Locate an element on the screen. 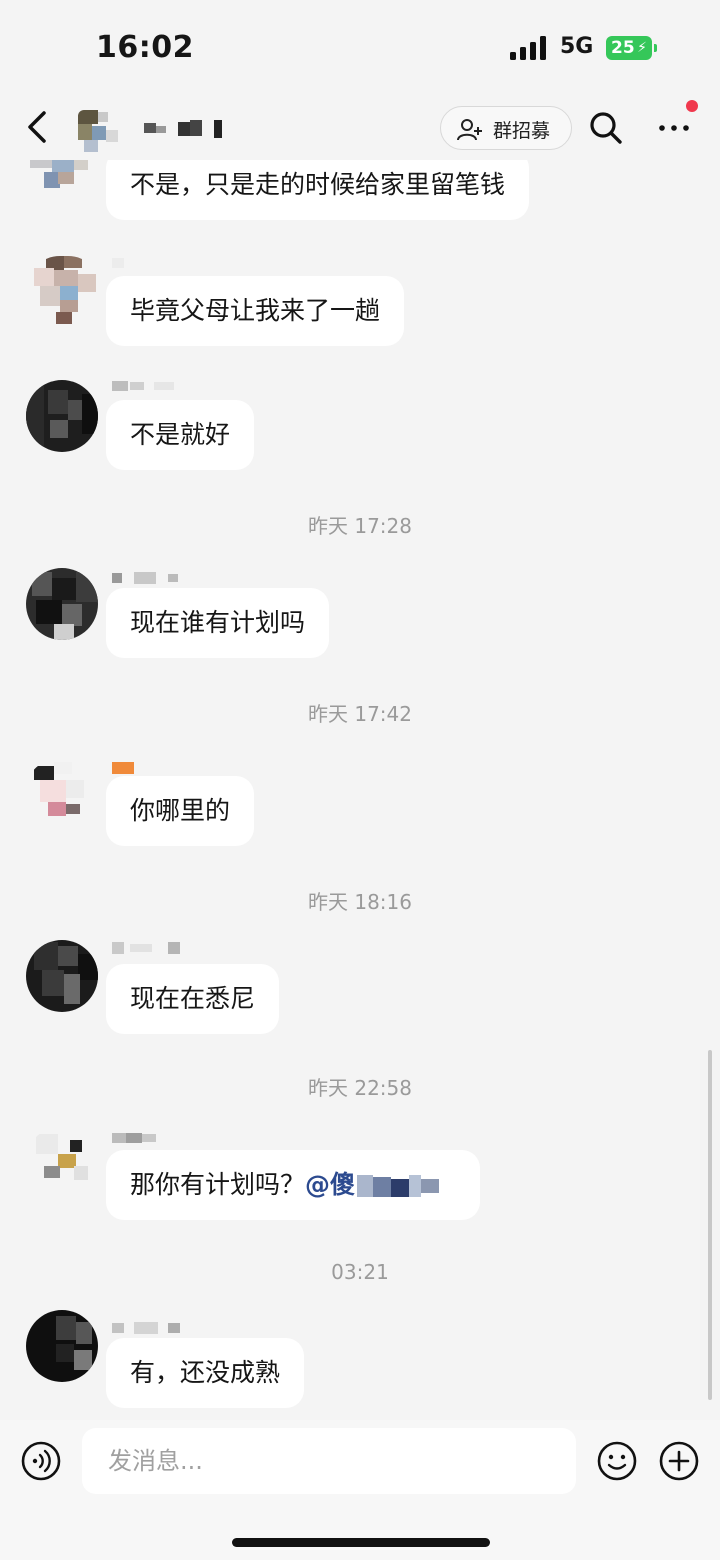 The width and height of the screenshot is (720, 1560). timestamp: 昨天 17:28 is located at coordinates (360, 526).